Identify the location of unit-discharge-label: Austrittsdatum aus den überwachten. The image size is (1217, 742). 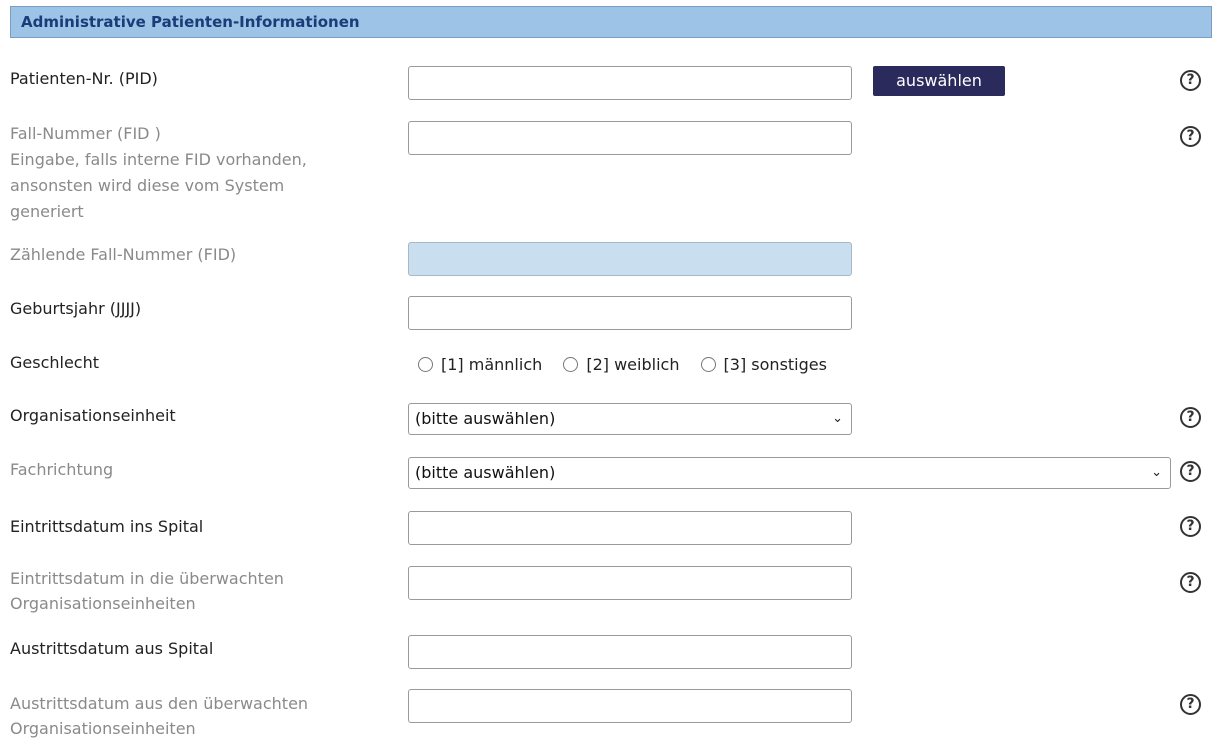
(159, 703).